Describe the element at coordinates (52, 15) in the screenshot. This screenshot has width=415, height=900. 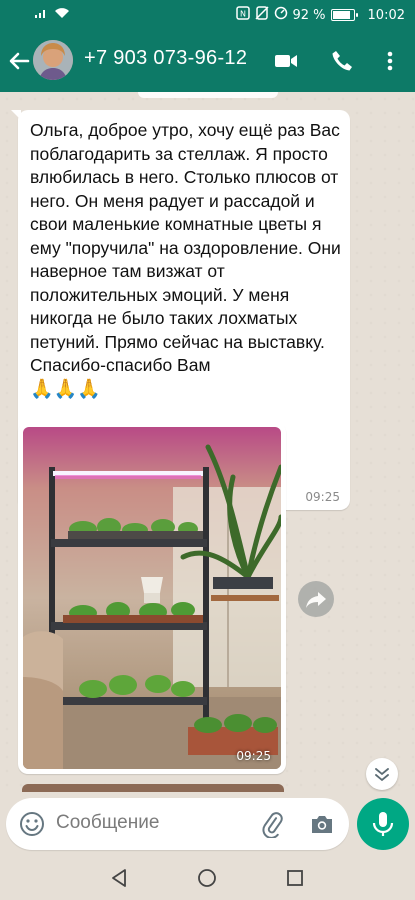
I see `status-left-icons` at that location.